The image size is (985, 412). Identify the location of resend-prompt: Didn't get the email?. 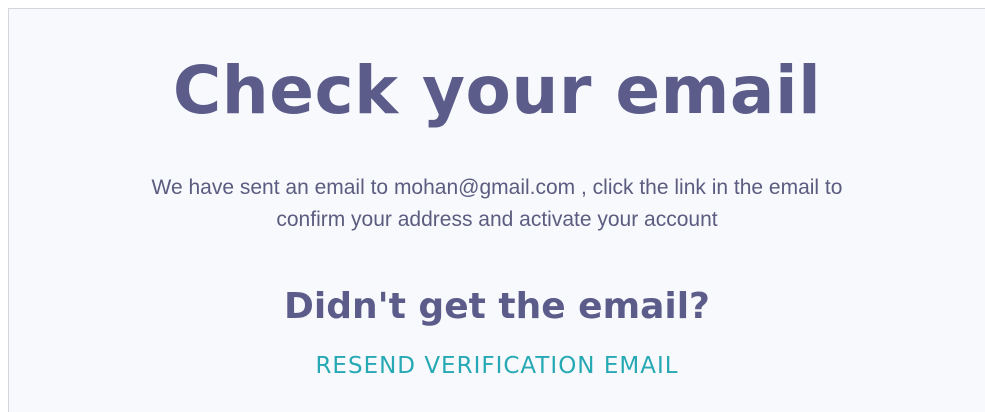
(497, 306).